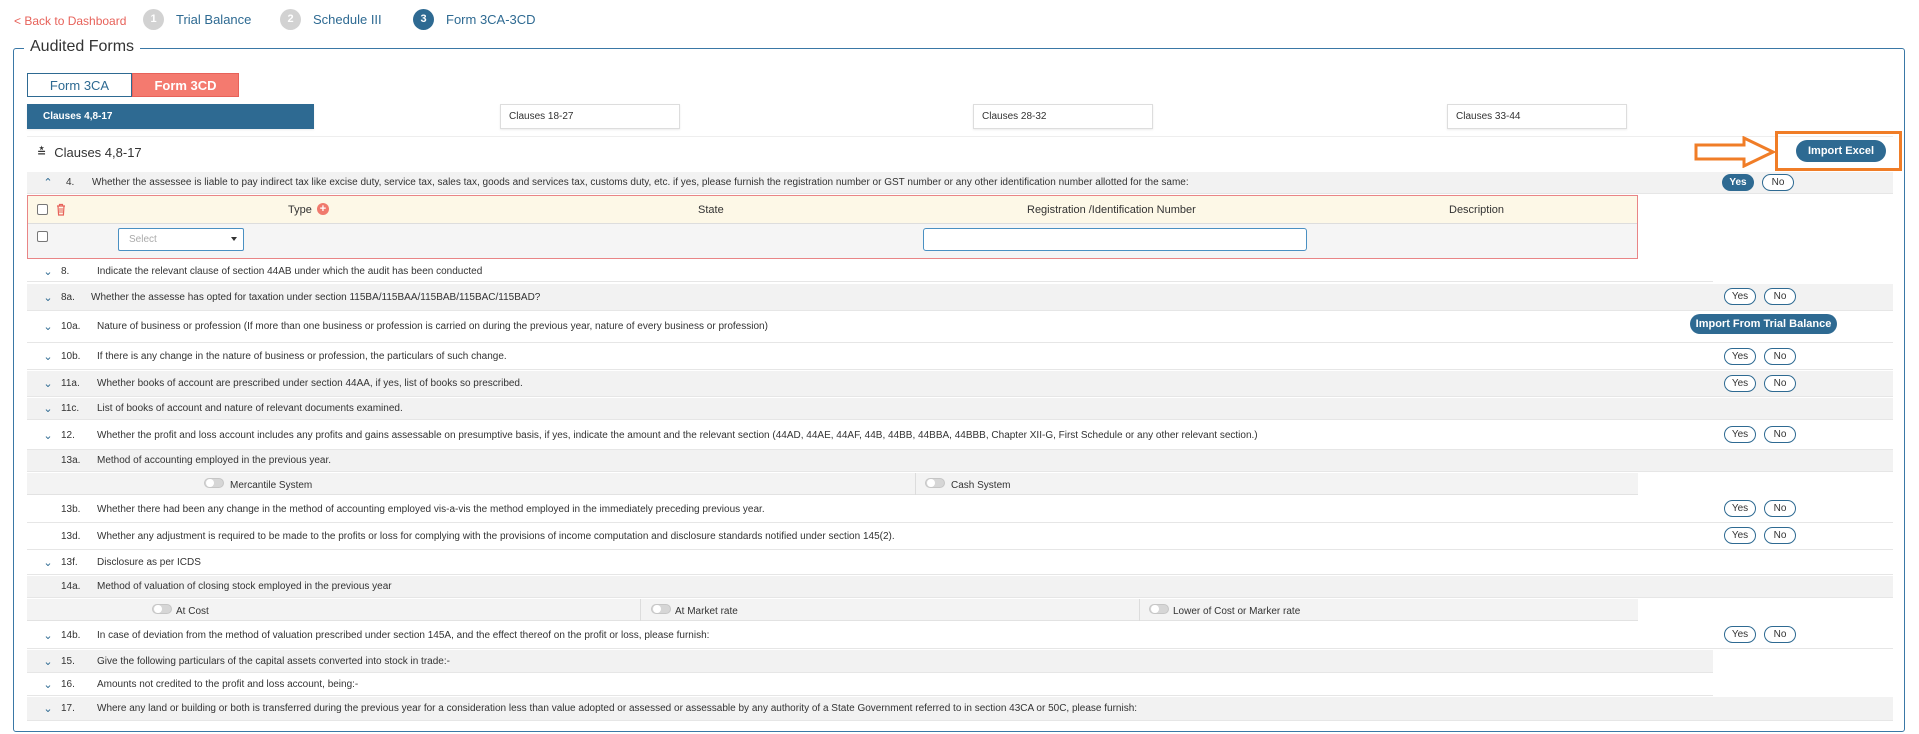  Describe the element at coordinates (197, 19) in the screenshot. I see `step-trial-balance: 1 Trial Balance` at that location.